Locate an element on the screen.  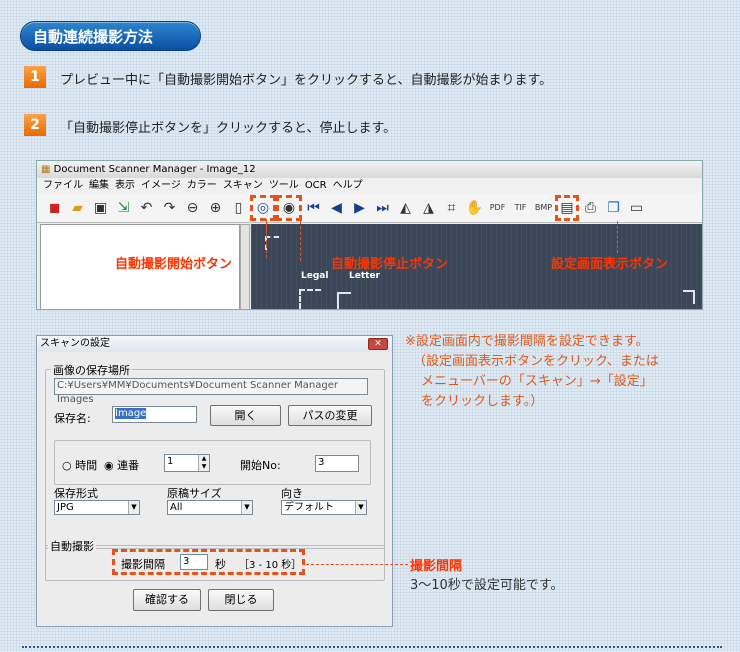
interval-leader-line is located at coordinates (357, 564).